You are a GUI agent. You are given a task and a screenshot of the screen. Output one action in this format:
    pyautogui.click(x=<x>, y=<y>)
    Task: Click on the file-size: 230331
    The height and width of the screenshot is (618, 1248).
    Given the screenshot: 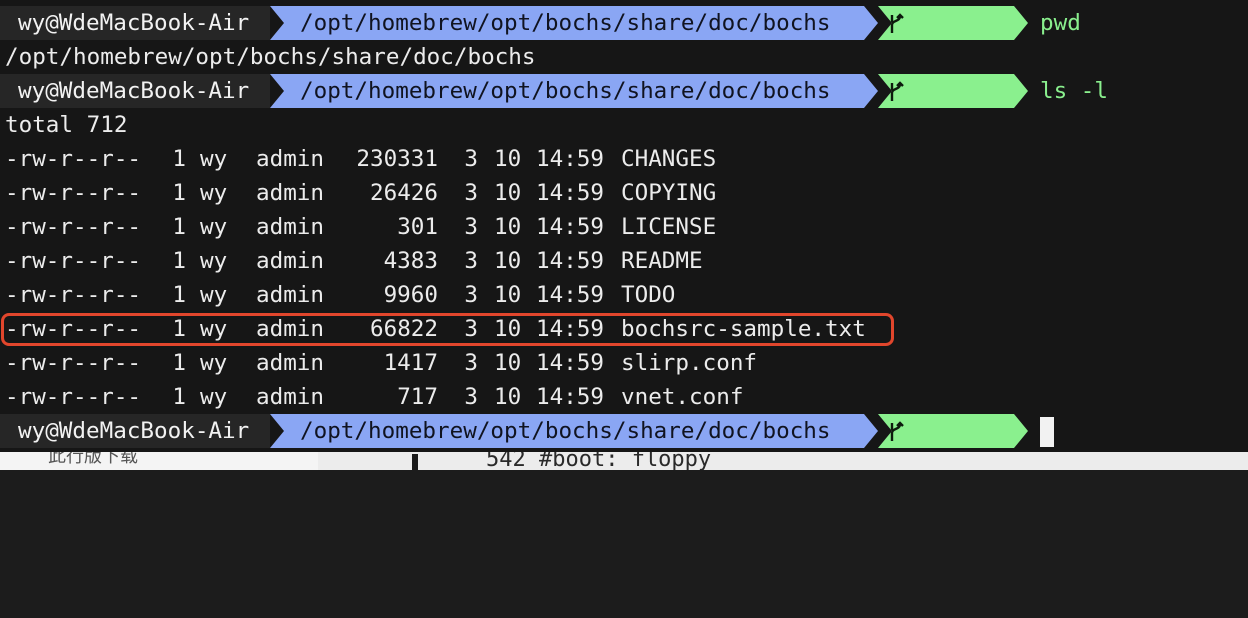 What is the action you would take?
    pyautogui.click(x=397, y=159)
    